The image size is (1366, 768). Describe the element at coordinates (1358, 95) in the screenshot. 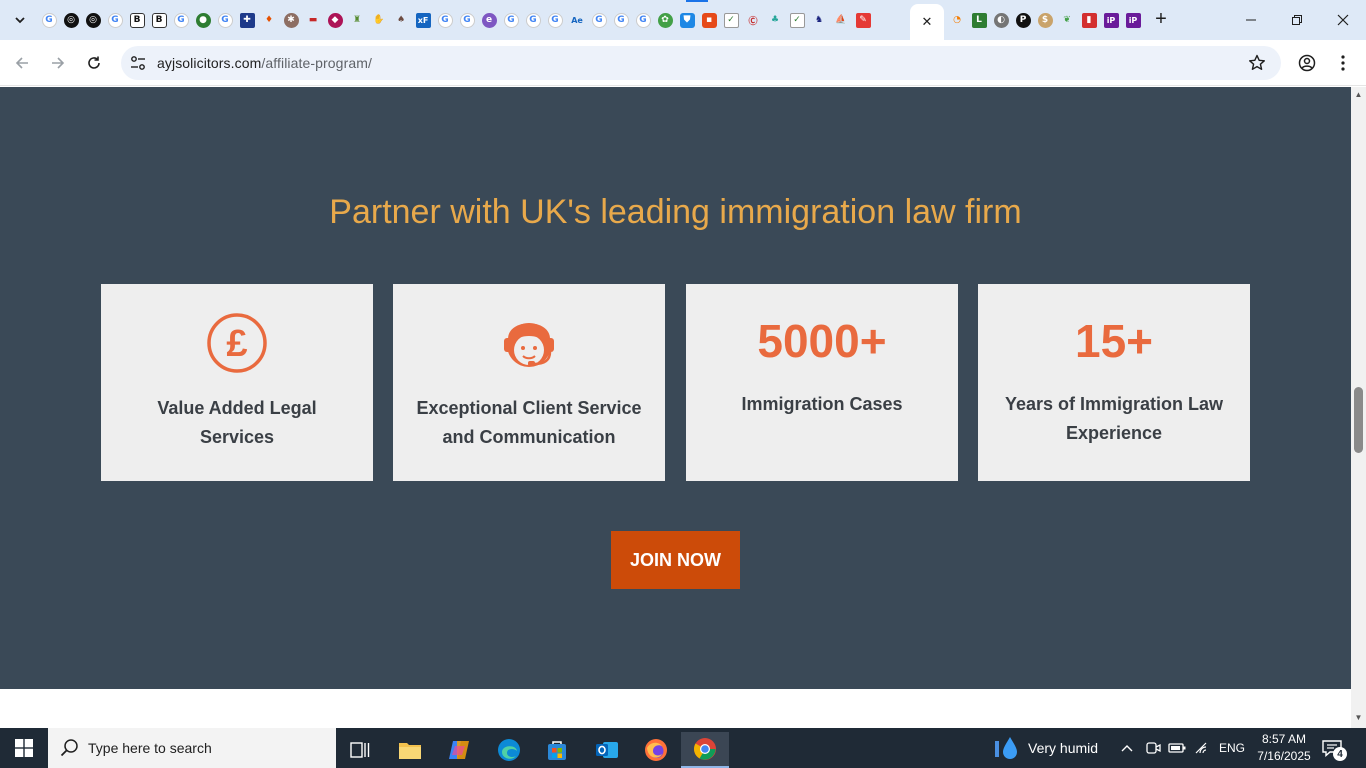

I see `scroll-up-icon: ▲` at that location.